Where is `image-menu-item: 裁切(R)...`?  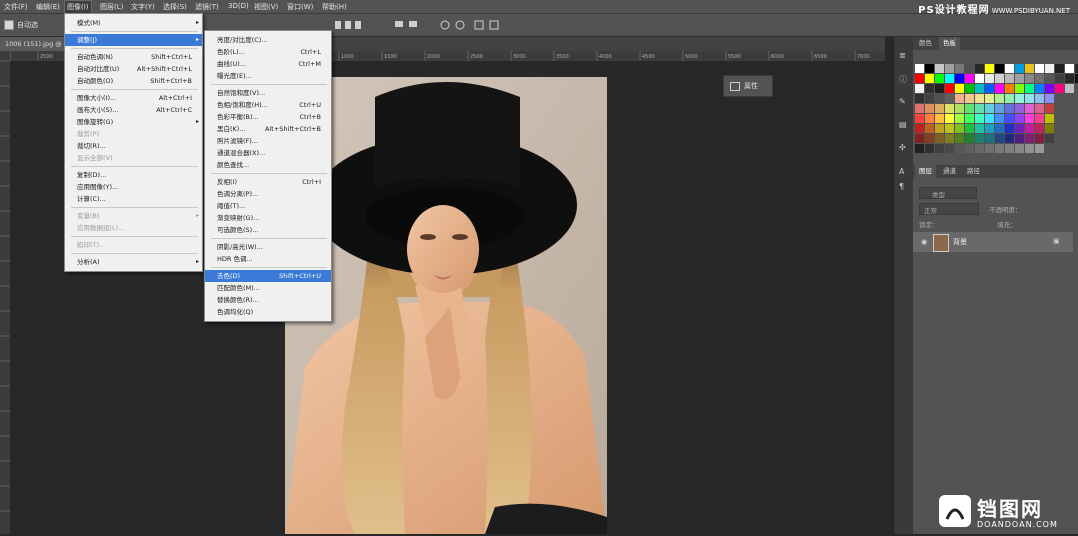 image-menu-item: 裁切(R)... is located at coordinates (133, 146).